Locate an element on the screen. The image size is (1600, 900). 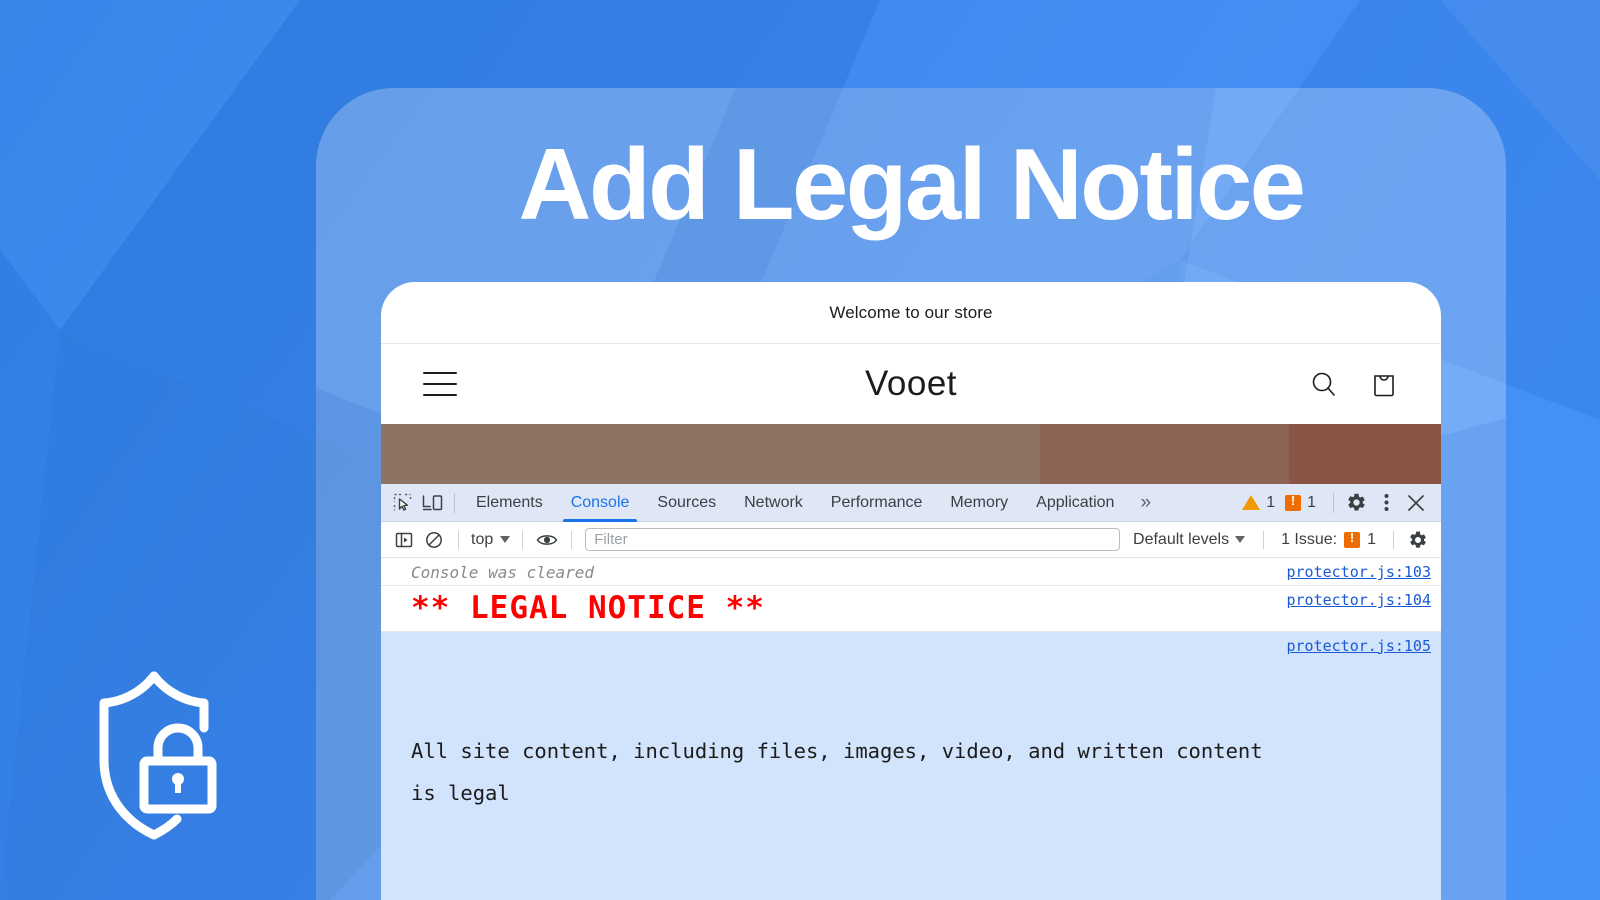
tab-network: Network is located at coordinates (773, 503).